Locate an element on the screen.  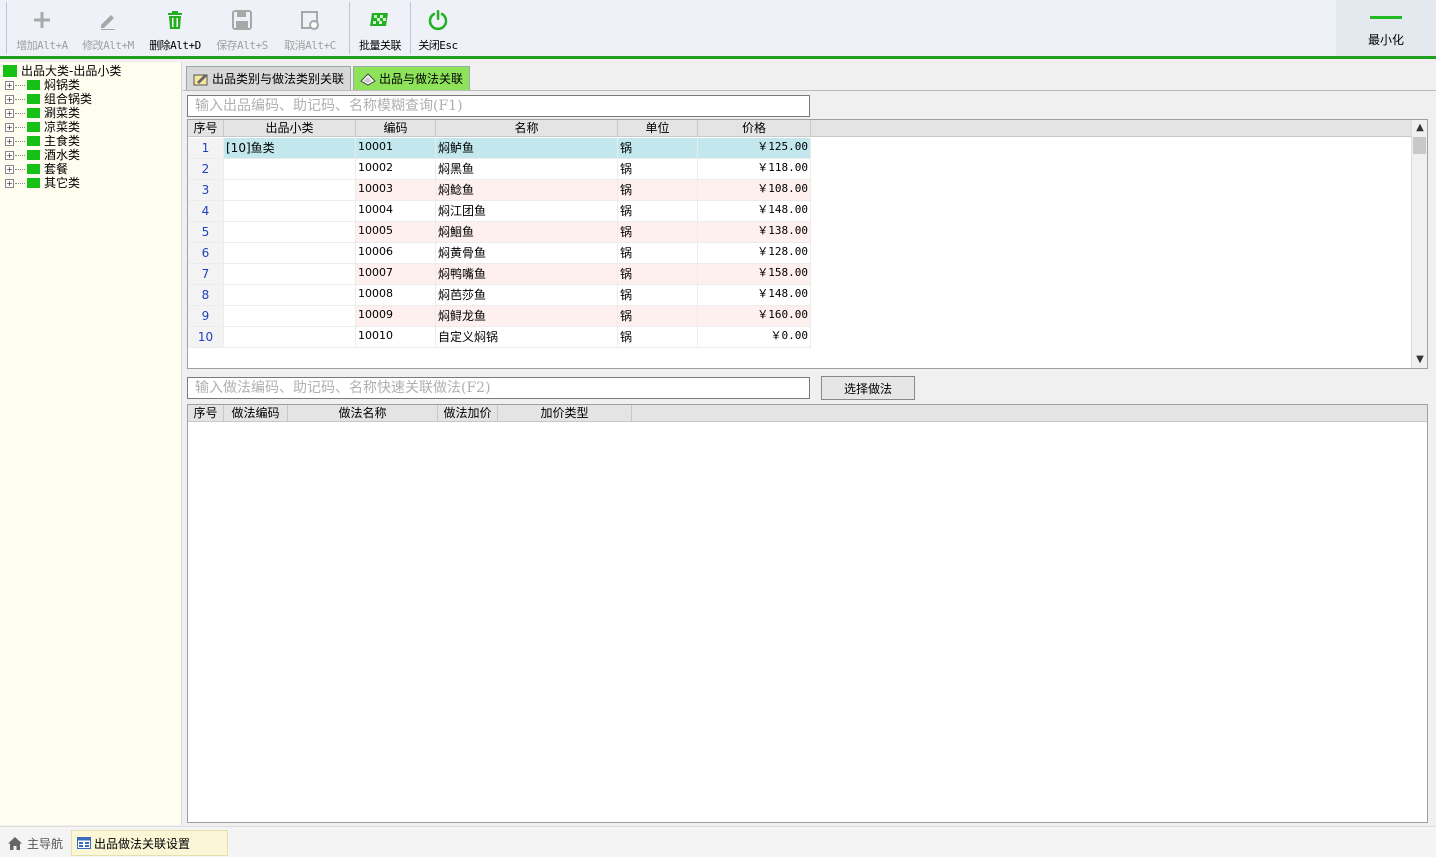
row-price: ￥125.00 is located at coordinates (754, 148).